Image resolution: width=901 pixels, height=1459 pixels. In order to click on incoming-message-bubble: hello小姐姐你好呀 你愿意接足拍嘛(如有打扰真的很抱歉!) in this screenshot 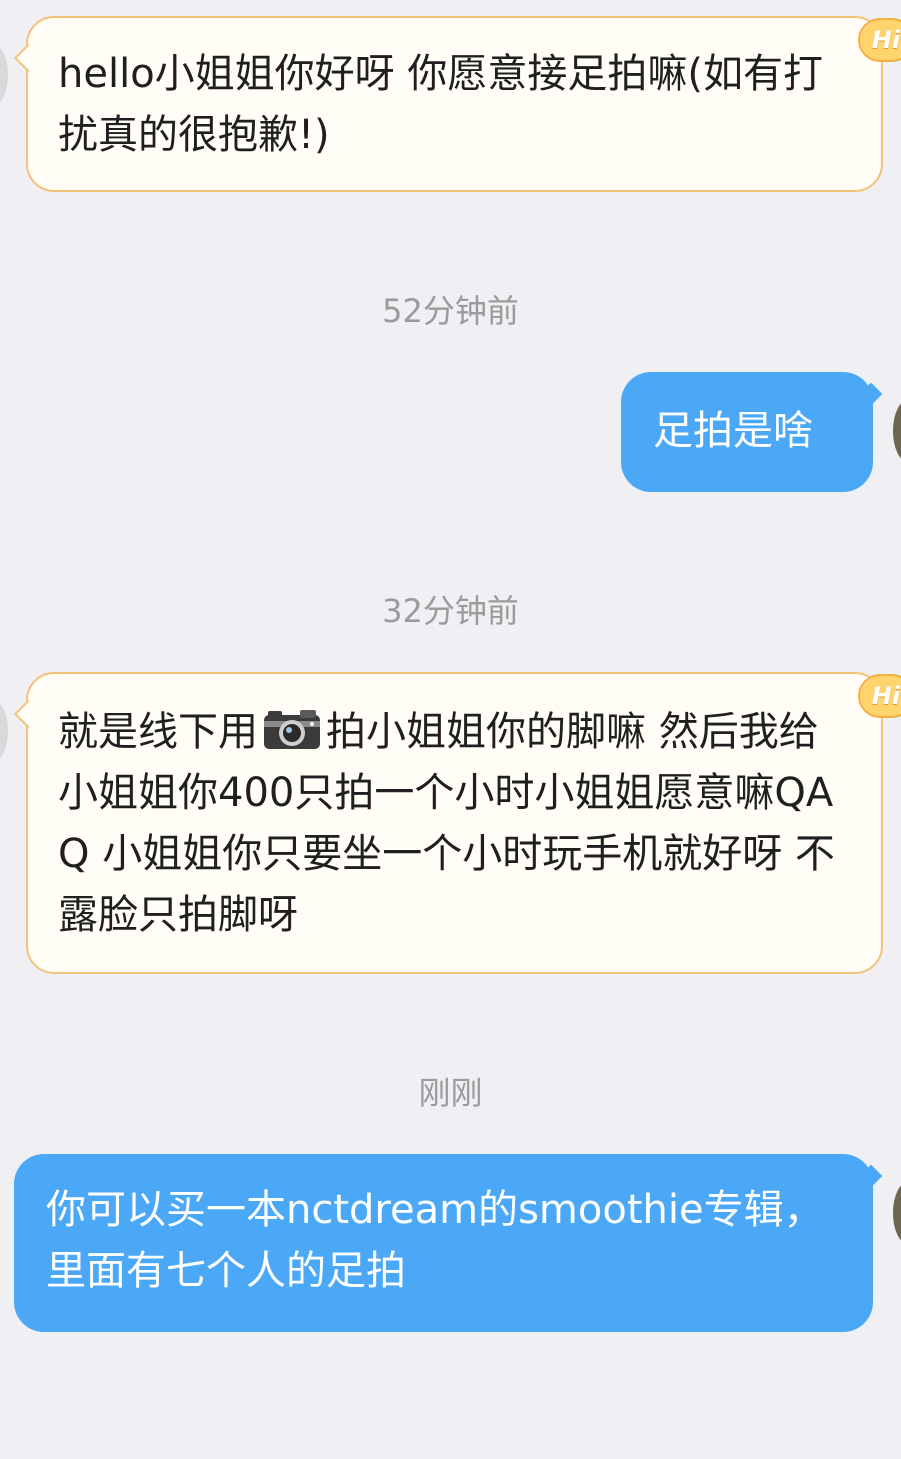, I will do `click(448, 104)`.